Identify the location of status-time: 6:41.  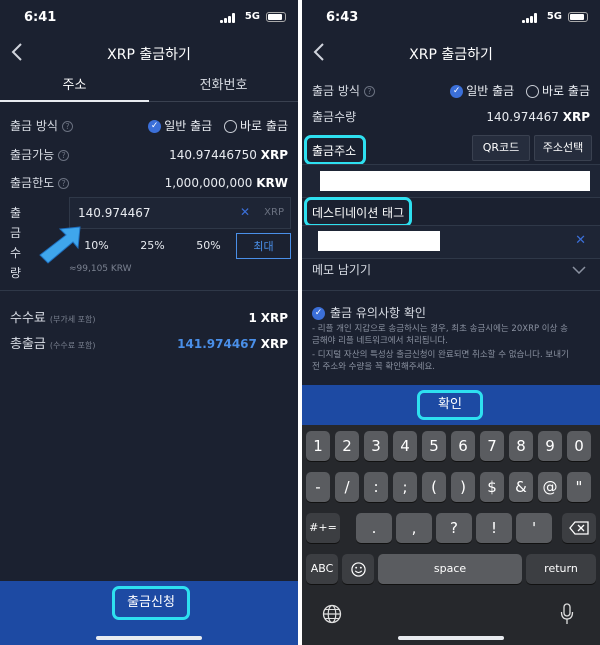
(40, 17).